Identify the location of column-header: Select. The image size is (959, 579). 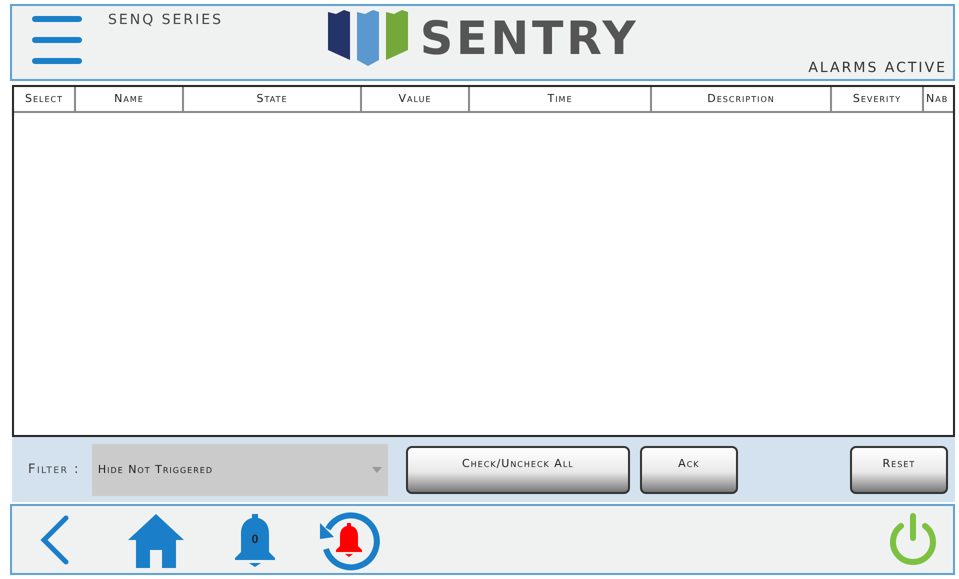
(45, 98).